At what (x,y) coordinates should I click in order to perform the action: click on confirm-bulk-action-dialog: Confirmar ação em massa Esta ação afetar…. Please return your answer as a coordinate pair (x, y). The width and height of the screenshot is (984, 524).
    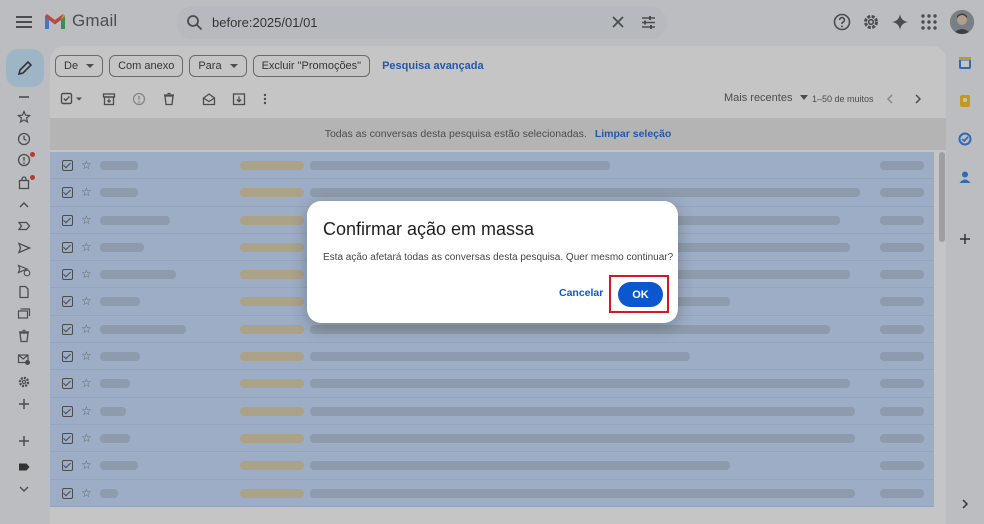
    Looking at the image, I should click on (492, 262).